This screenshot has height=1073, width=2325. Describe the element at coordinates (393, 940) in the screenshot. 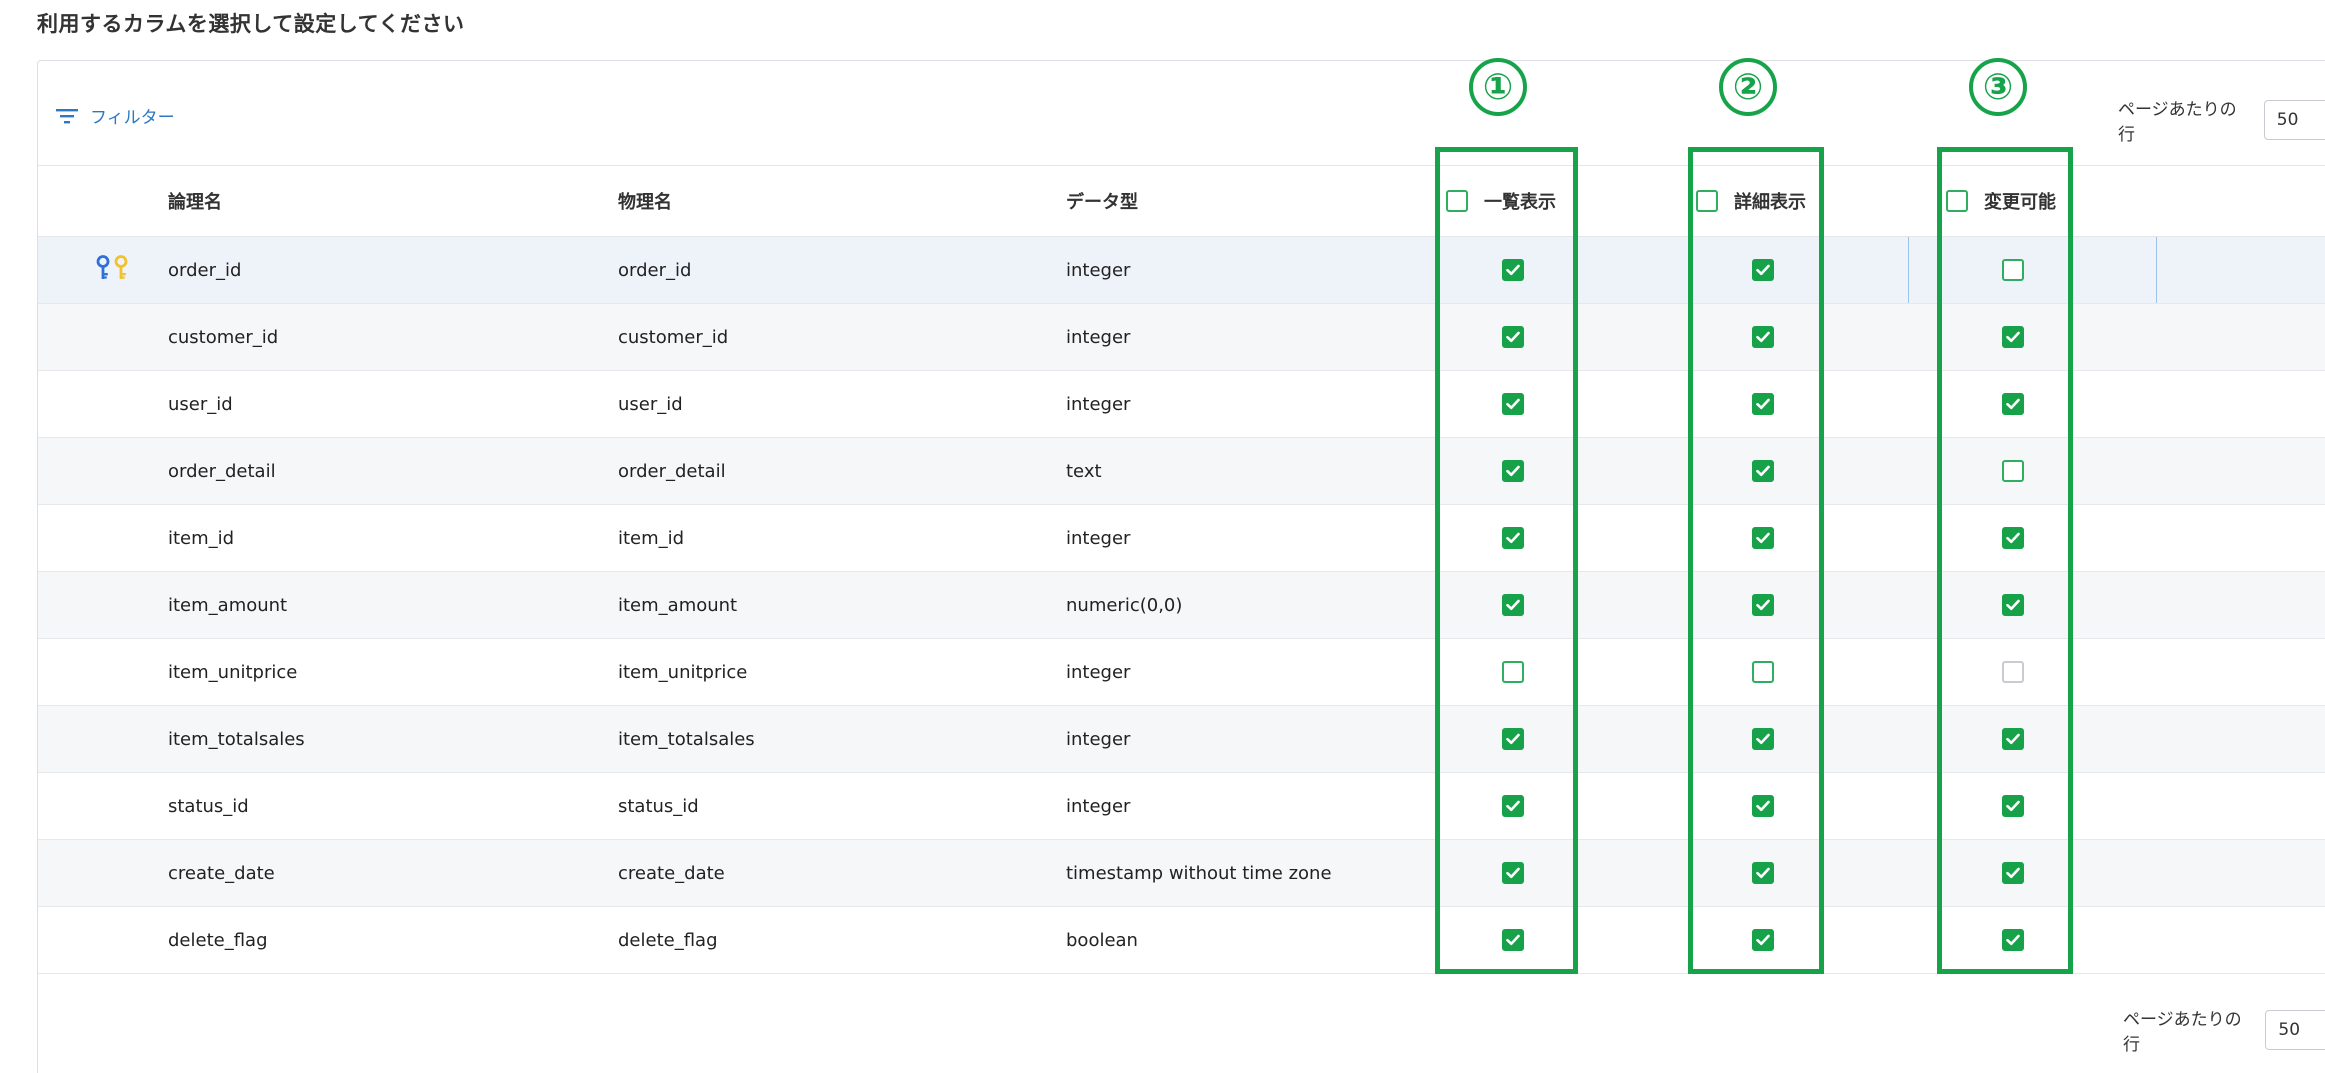

I see `cell-logical-name: delete_flag` at that location.